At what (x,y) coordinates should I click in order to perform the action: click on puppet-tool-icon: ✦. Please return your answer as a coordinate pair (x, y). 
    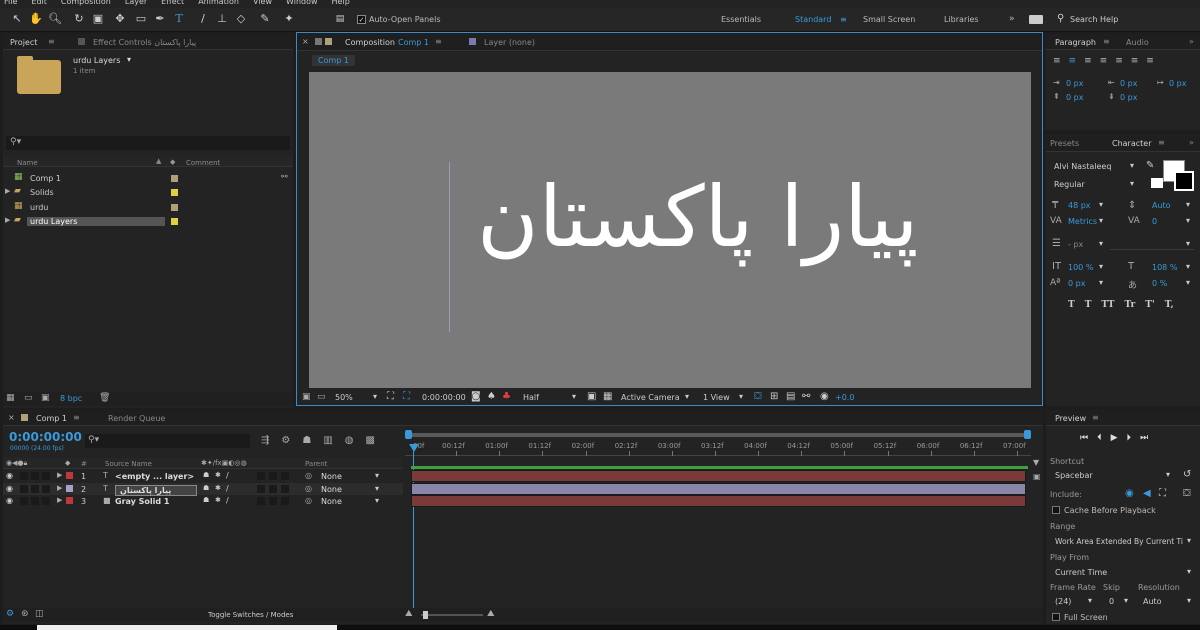
    Looking at the image, I should click on (289, 19).